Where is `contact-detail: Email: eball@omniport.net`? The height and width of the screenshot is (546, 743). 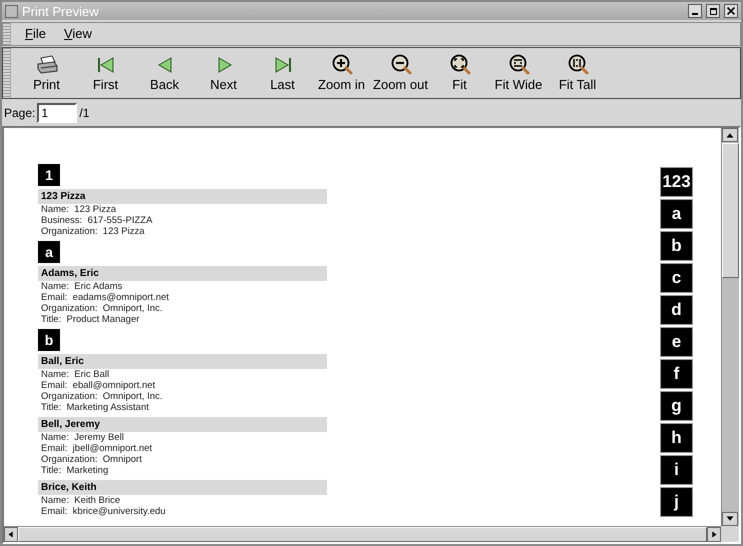
contact-detail: Email: eball@omniport.net is located at coordinates (98, 385).